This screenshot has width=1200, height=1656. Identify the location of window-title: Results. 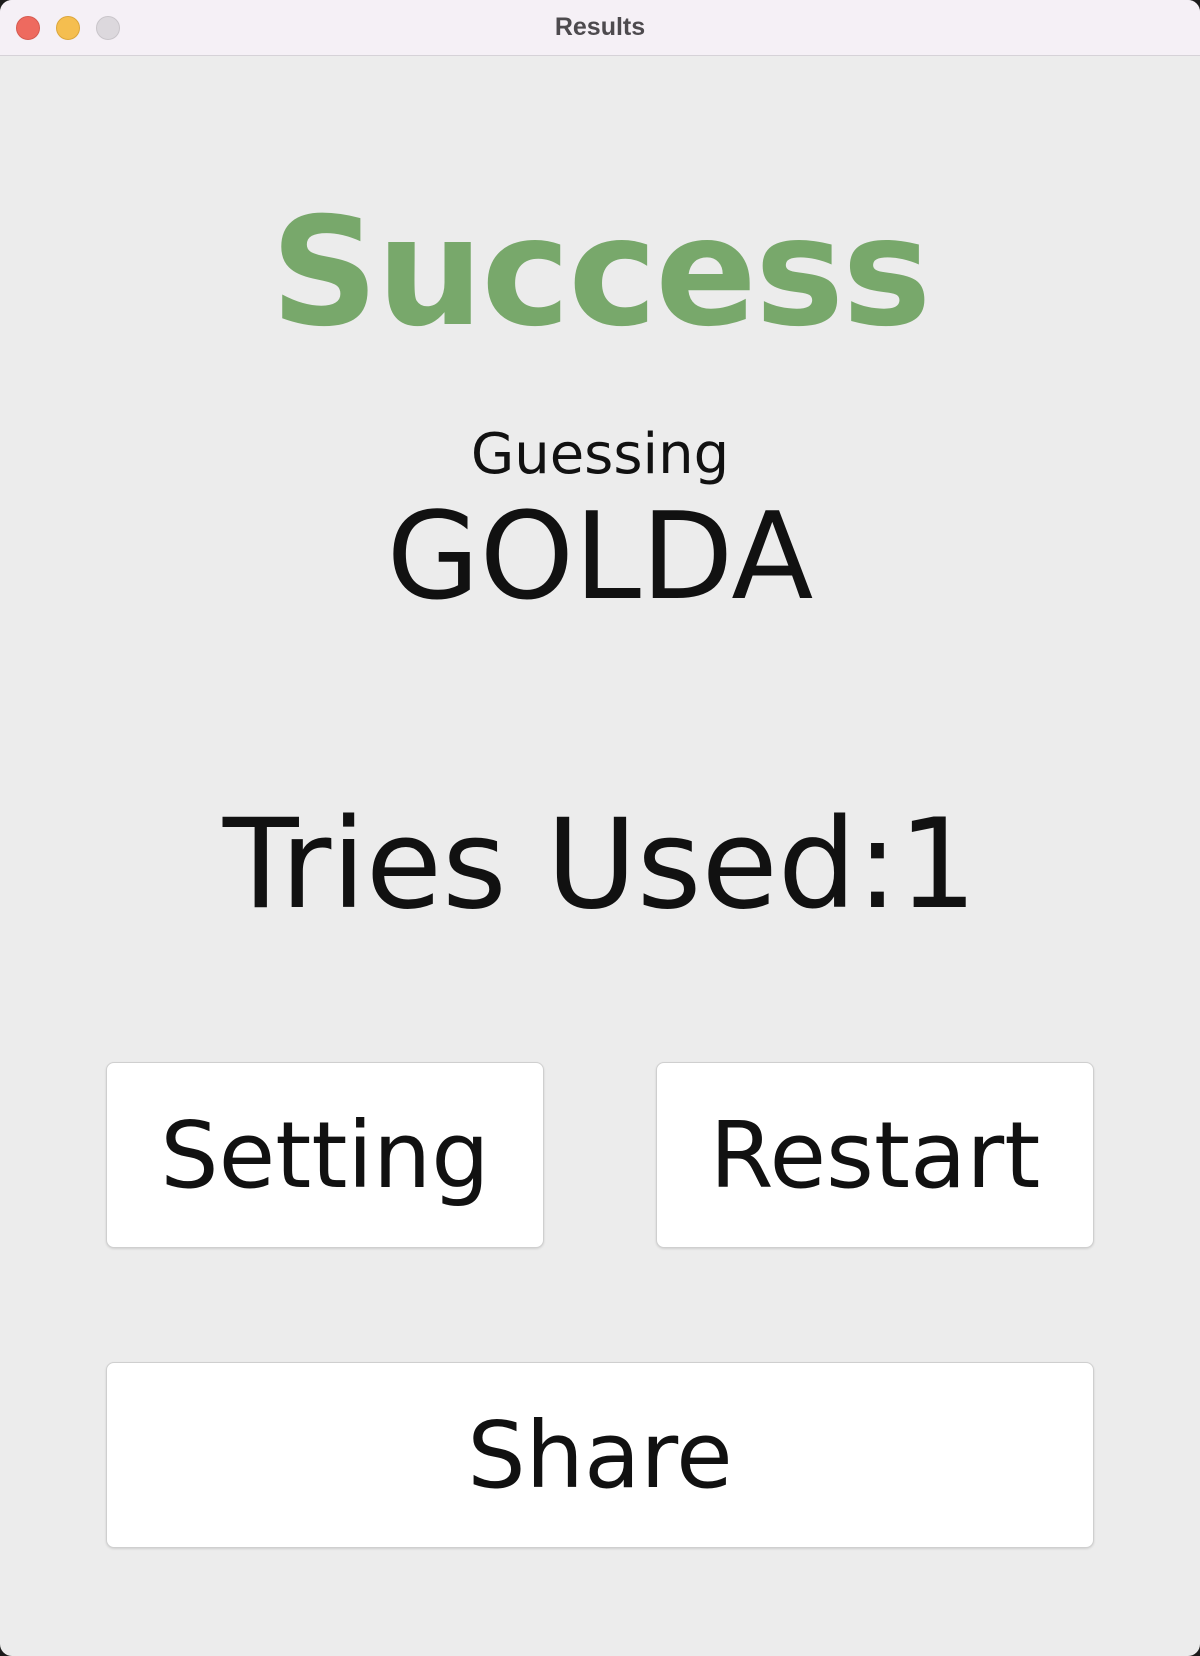
(600, 27).